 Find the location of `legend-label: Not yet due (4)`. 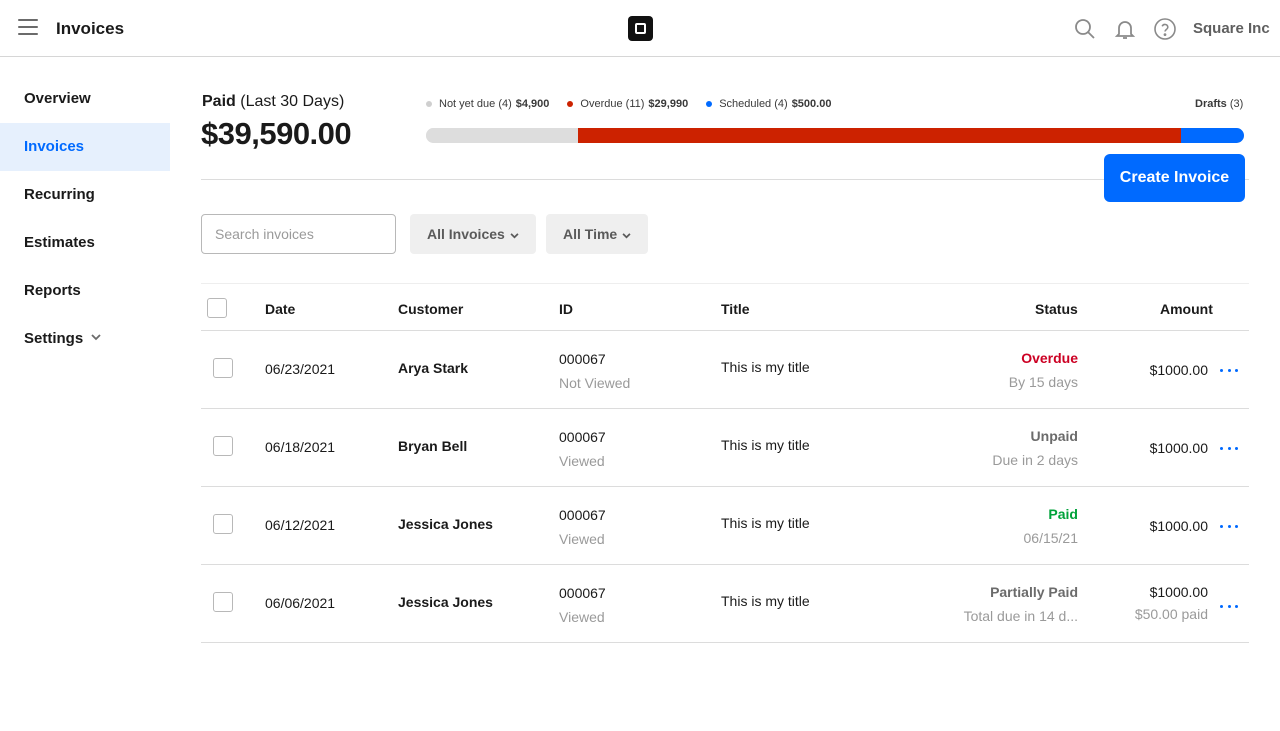

legend-label: Not yet due (4) is located at coordinates (475, 104).